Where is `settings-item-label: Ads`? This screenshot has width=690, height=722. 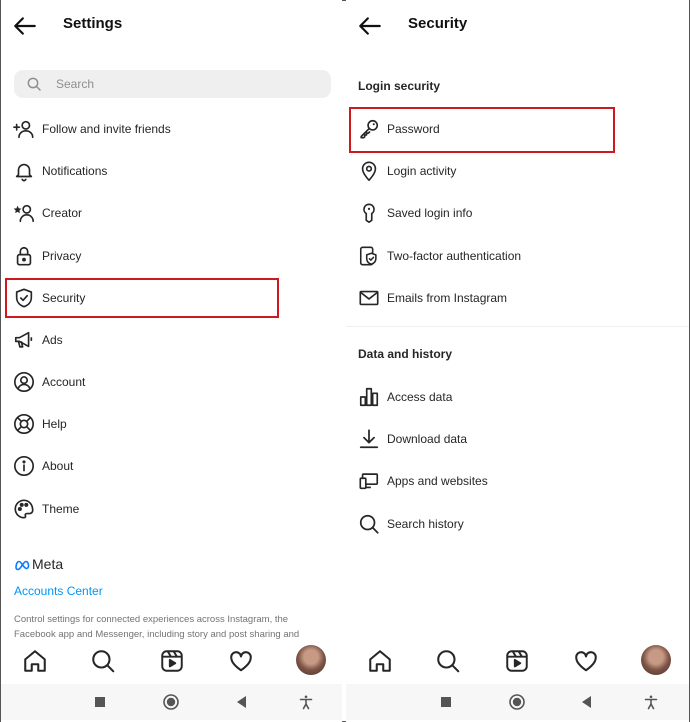
settings-item-label: Ads is located at coordinates (52, 340).